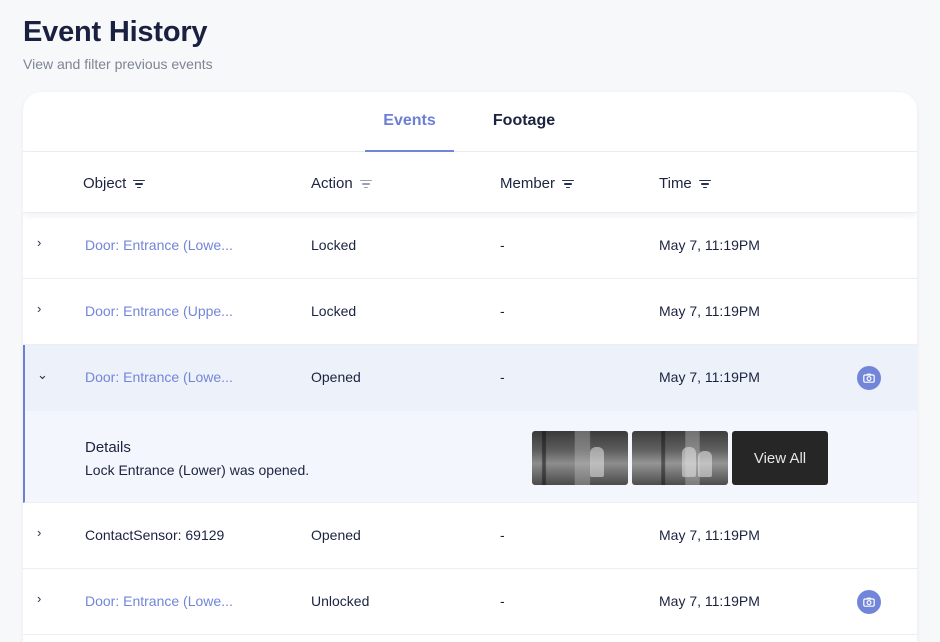 The height and width of the screenshot is (642, 940). I want to click on details-label: Details, so click(108, 447).